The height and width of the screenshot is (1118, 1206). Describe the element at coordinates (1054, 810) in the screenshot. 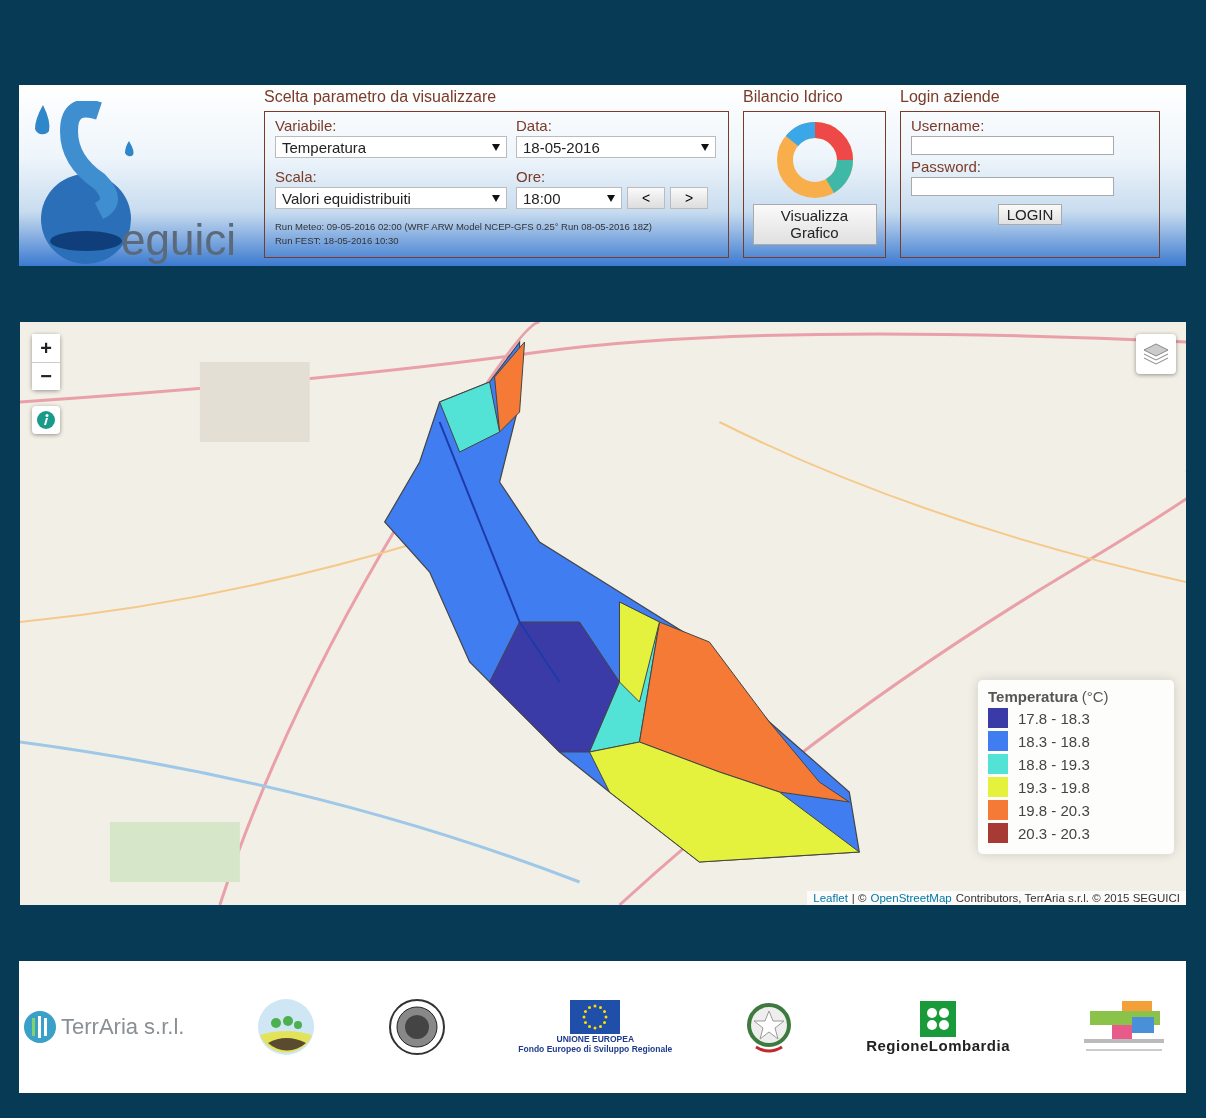

I see `legend-label: 19.8 - 20.3` at that location.